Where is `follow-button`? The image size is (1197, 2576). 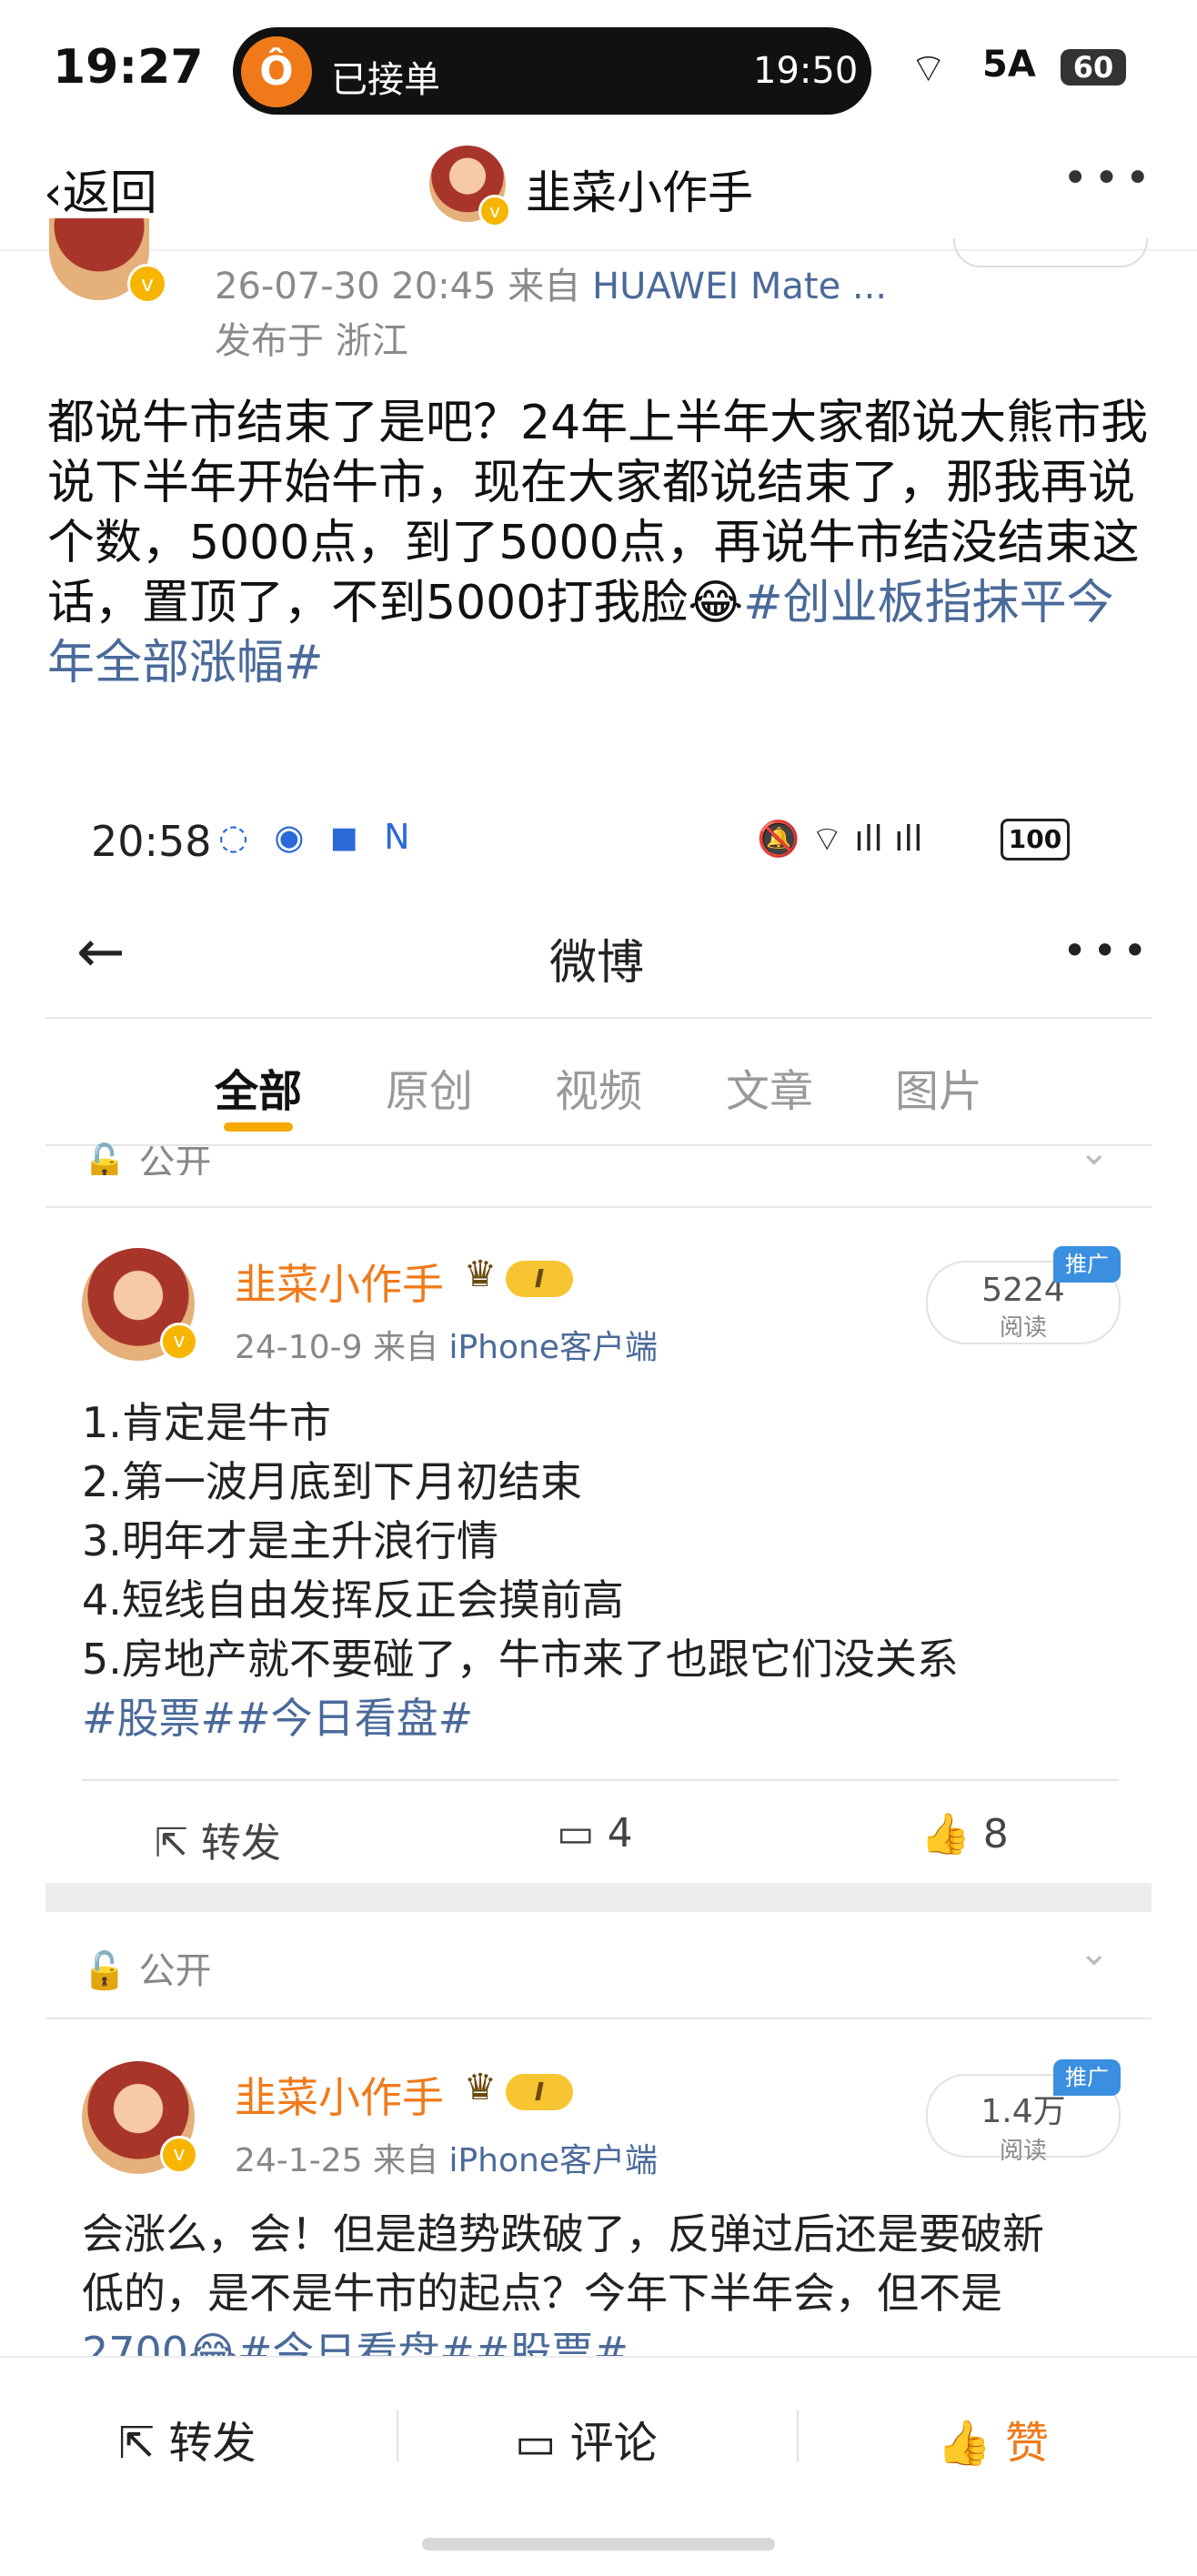 follow-button is located at coordinates (1050, 252).